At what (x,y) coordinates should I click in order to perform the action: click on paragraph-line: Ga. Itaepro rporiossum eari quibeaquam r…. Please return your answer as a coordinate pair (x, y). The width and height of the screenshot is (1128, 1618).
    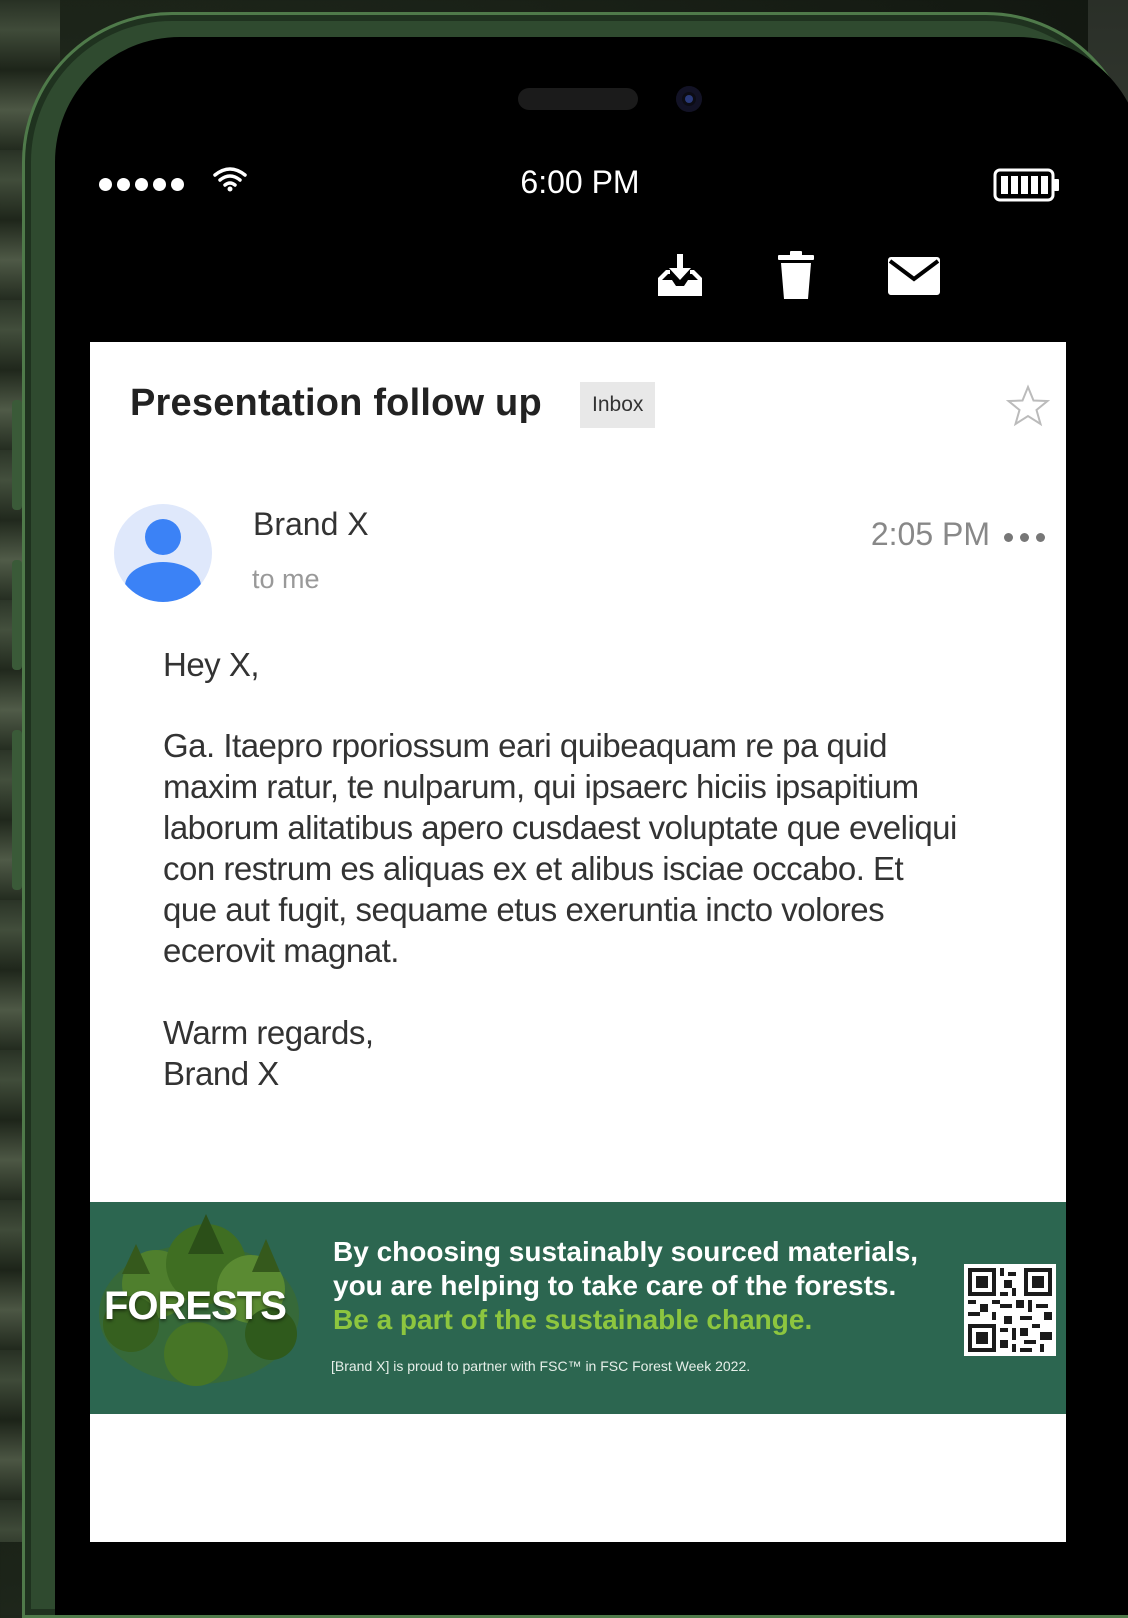
    Looking at the image, I should click on (525, 745).